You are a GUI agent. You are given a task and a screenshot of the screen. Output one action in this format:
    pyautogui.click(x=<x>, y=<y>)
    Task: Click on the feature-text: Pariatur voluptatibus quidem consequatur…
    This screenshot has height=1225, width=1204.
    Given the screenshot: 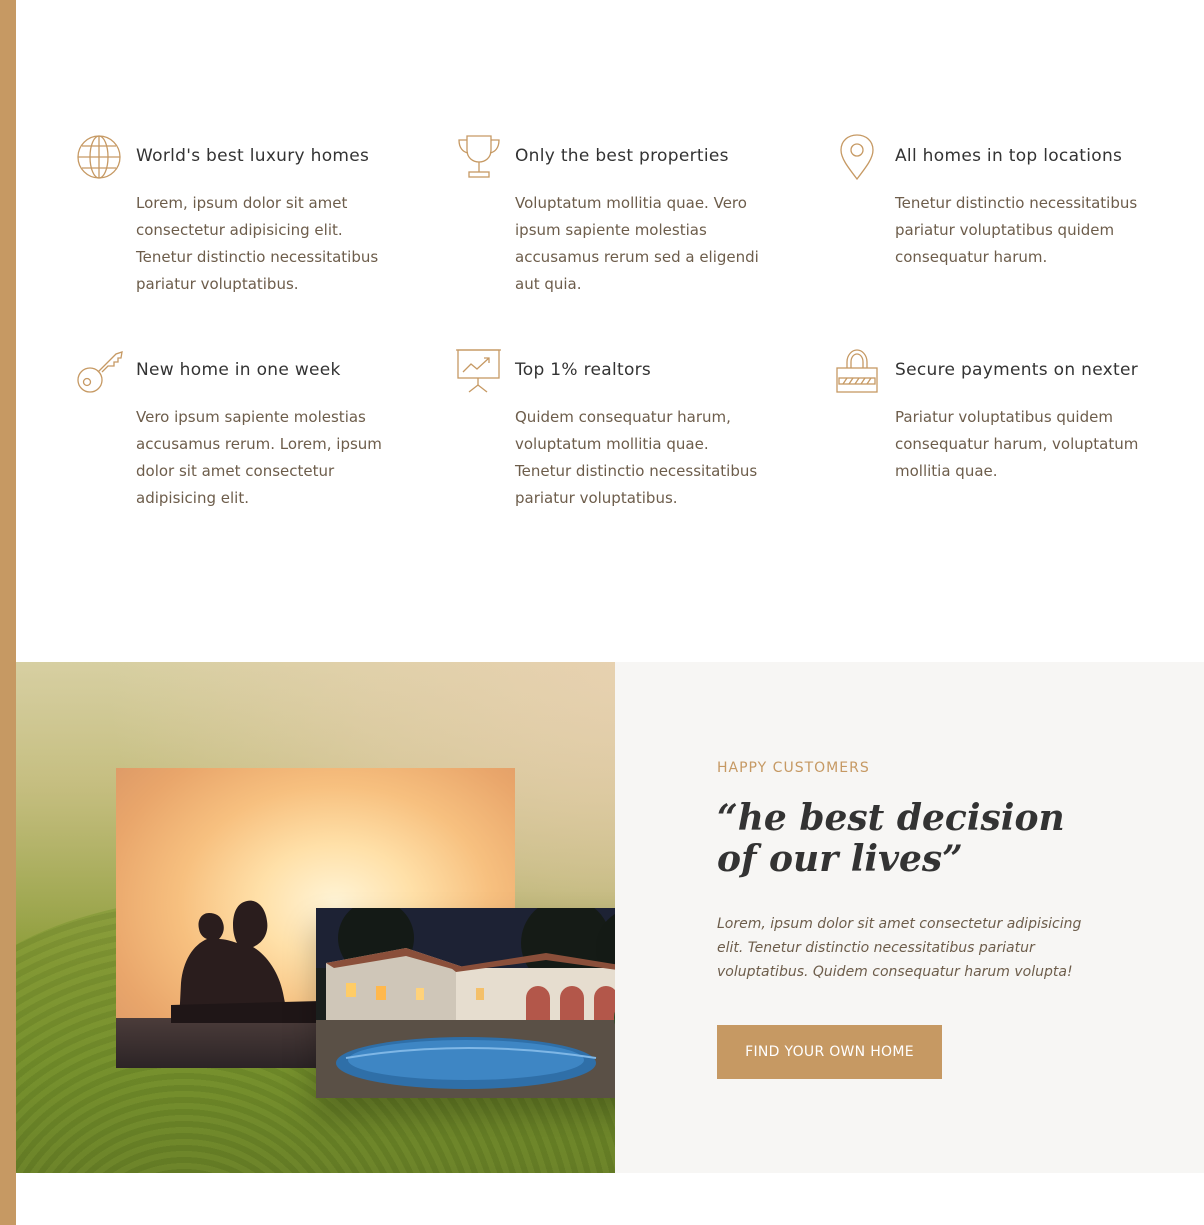 What is the action you would take?
    pyautogui.click(x=1017, y=444)
    